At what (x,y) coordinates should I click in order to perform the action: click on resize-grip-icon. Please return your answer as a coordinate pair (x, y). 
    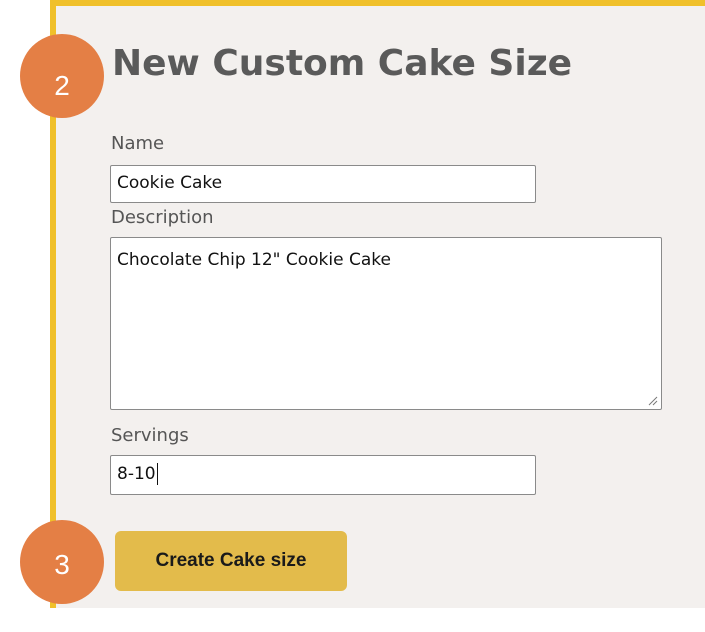
    Looking at the image, I should click on (652, 400).